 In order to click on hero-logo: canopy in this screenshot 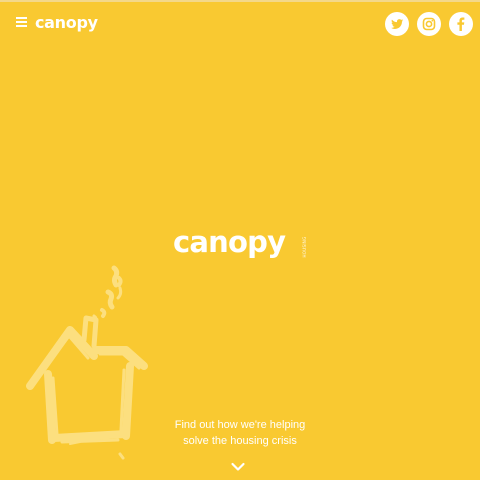, I will do `click(229, 242)`.